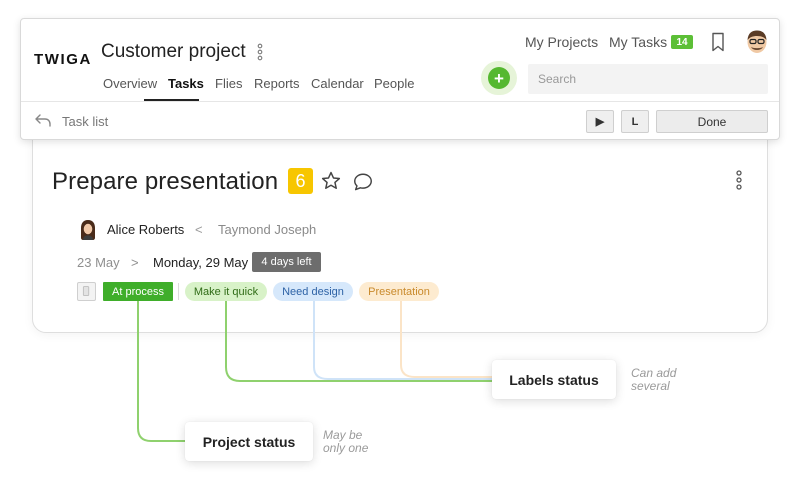 The height and width of the screenshot is (494, 800). Describe the element at coordinates (88, 230) in the screenshot. I see `assignee-avatar` at that location.